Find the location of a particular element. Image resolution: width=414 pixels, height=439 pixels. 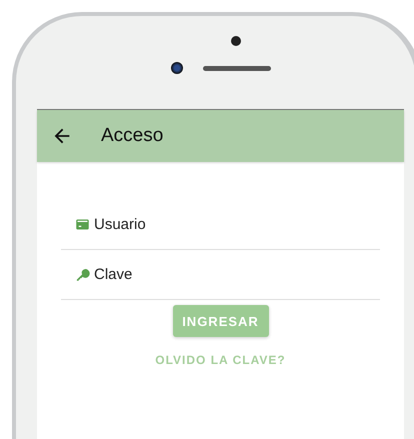

speaker-icon is located at coordinates (236, 68).